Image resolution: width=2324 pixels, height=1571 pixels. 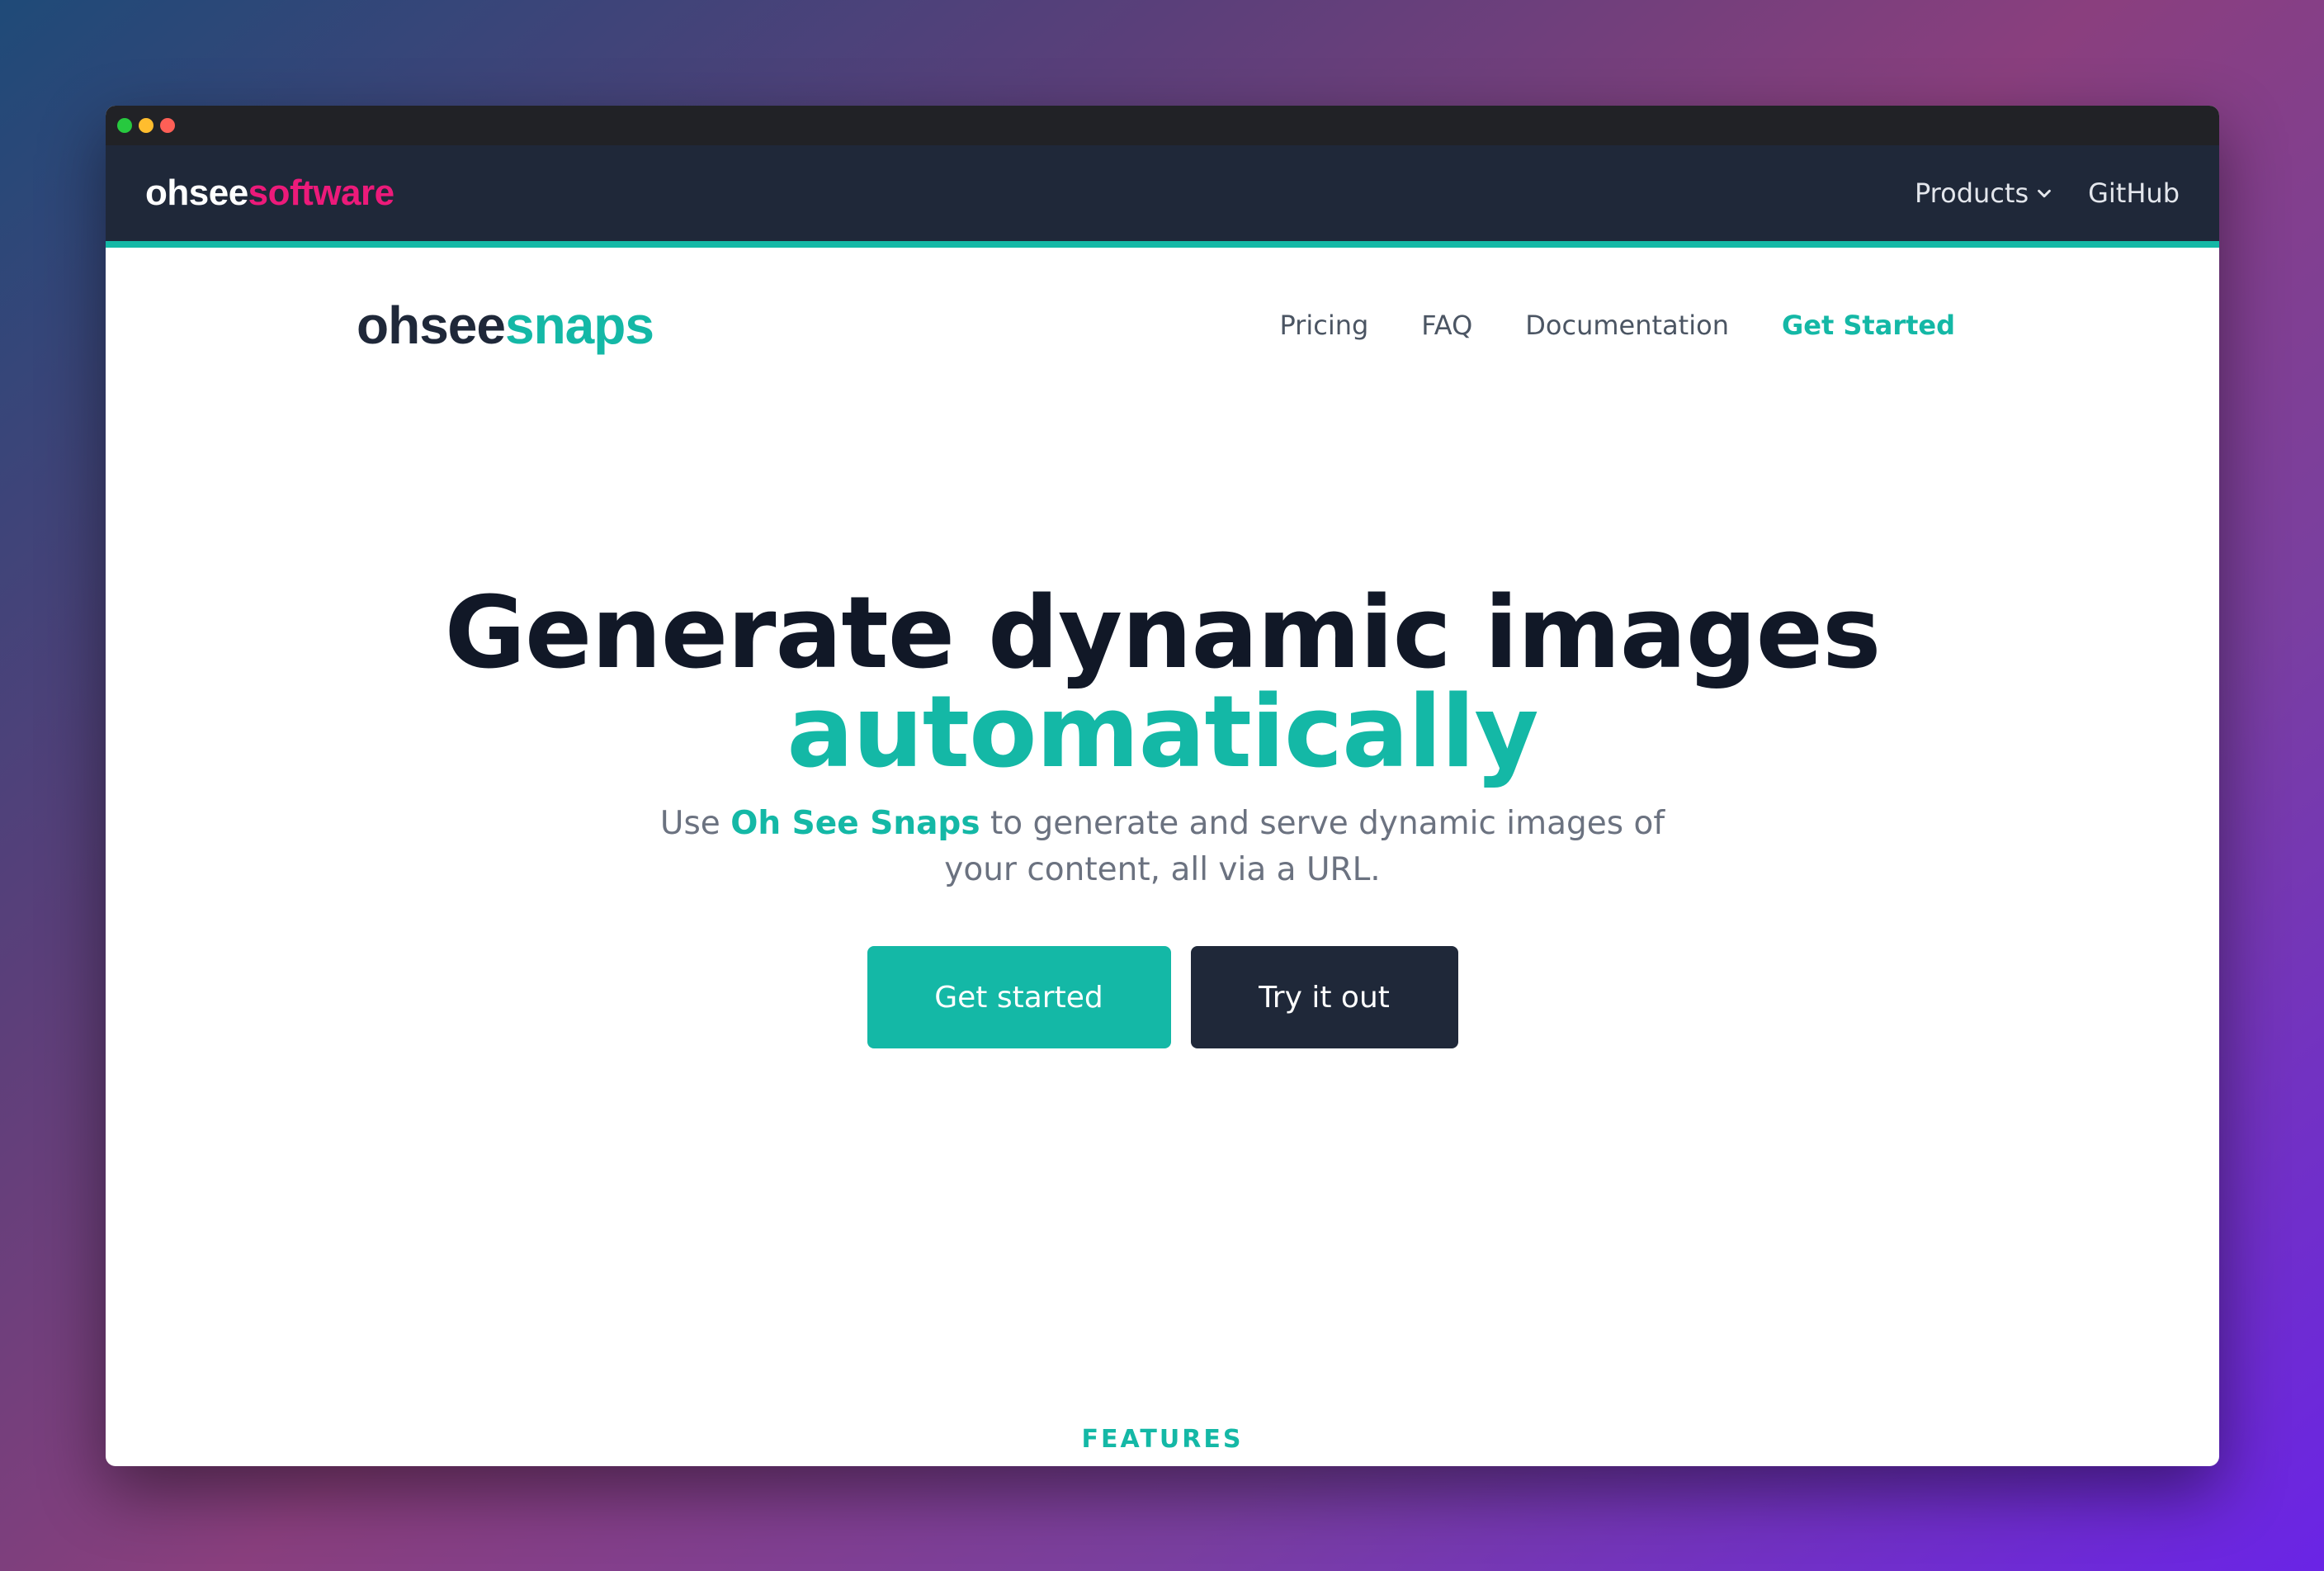 What do you see at coordinates (1162, 126) in the screenshot?
I see `window-titlebar` at bounding box center [1162, 126].